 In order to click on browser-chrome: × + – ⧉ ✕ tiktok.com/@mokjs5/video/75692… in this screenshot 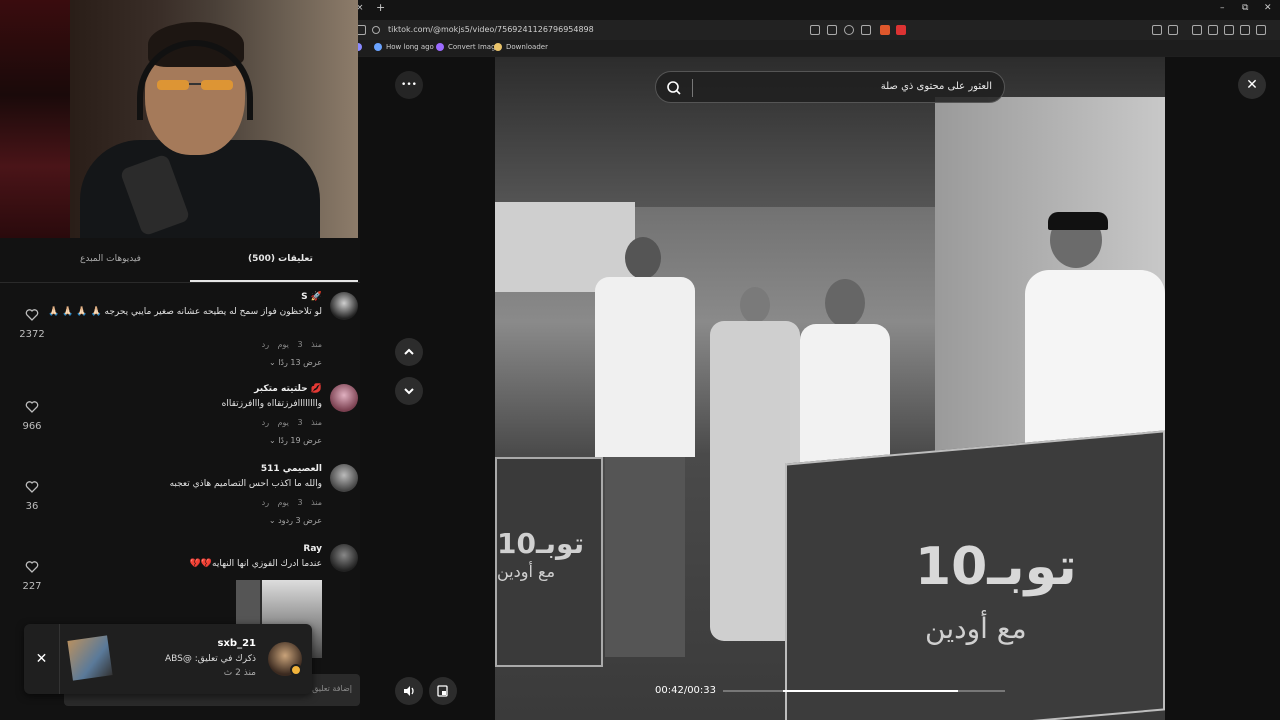, I will do `click(815, 28)`.